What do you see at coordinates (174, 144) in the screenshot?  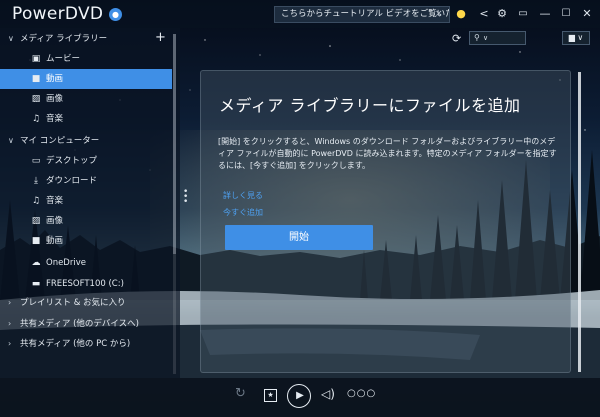 I see `sidebar-scrollbar-thumb` at bounding box center [174, 144].